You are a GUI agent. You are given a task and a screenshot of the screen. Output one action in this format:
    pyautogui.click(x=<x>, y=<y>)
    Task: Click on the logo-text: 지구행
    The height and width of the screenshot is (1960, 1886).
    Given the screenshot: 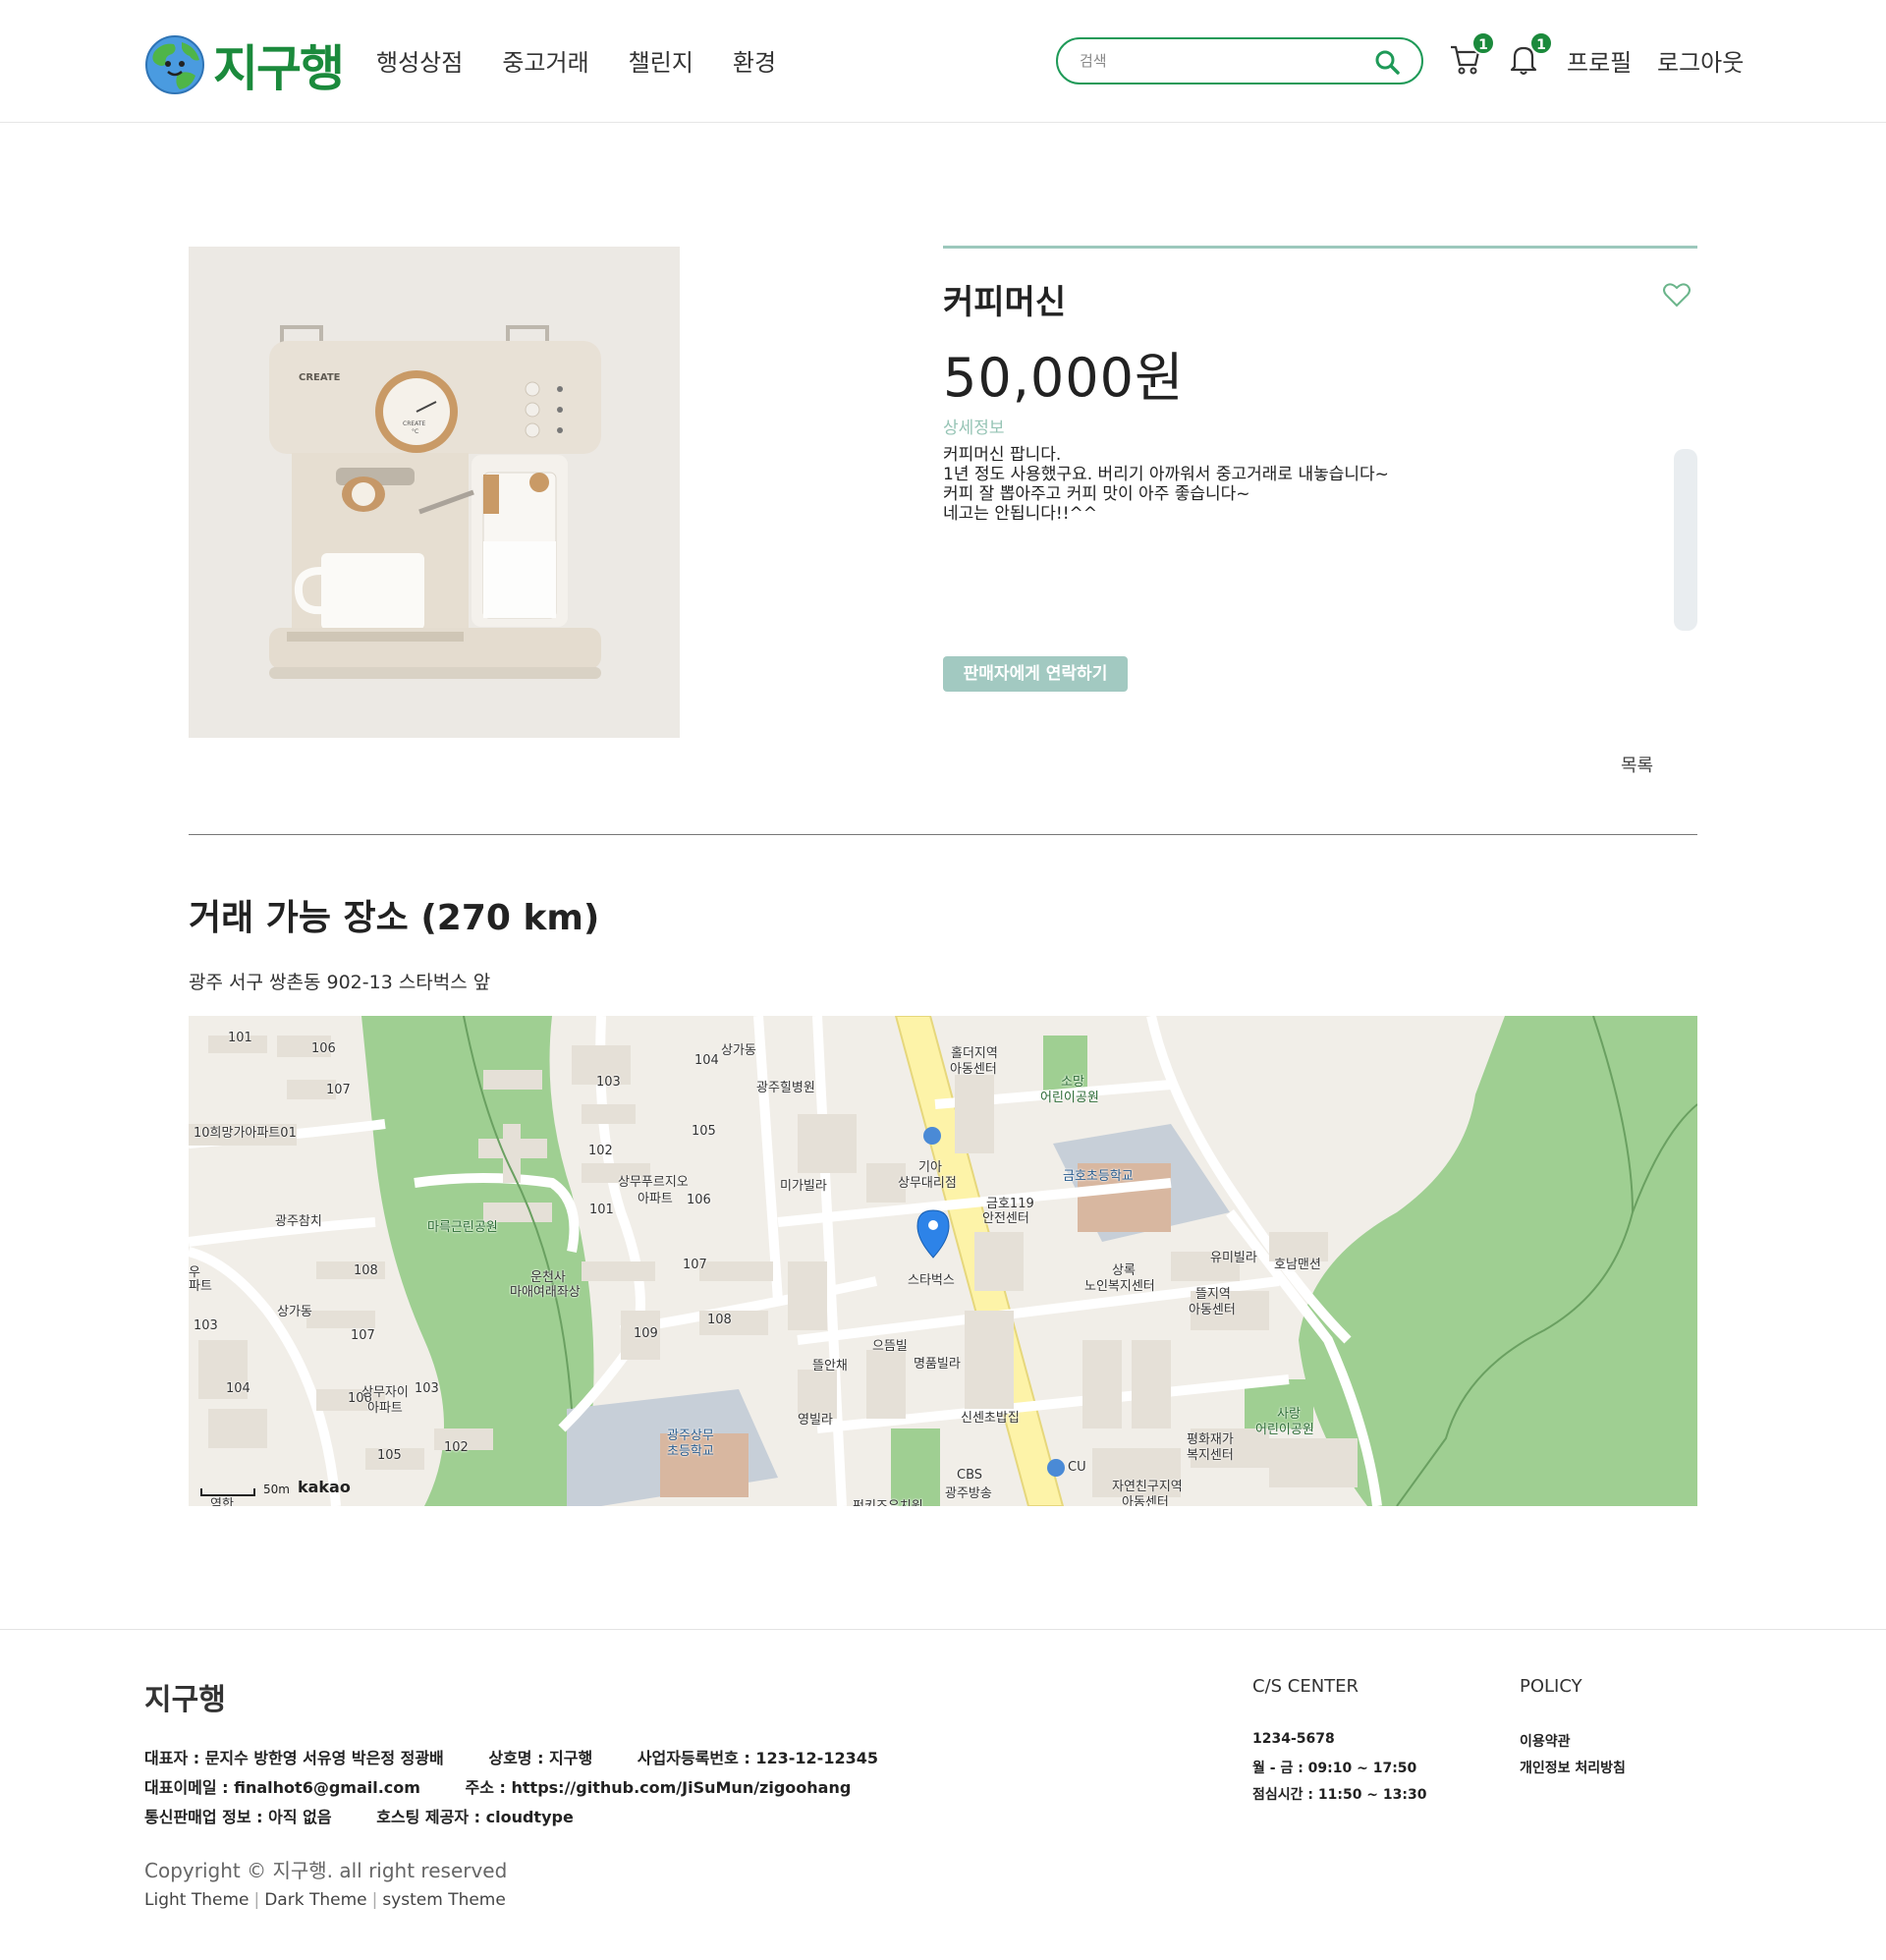 What is the action you would take?
    pyautogui.click(x=279, y=68)
    